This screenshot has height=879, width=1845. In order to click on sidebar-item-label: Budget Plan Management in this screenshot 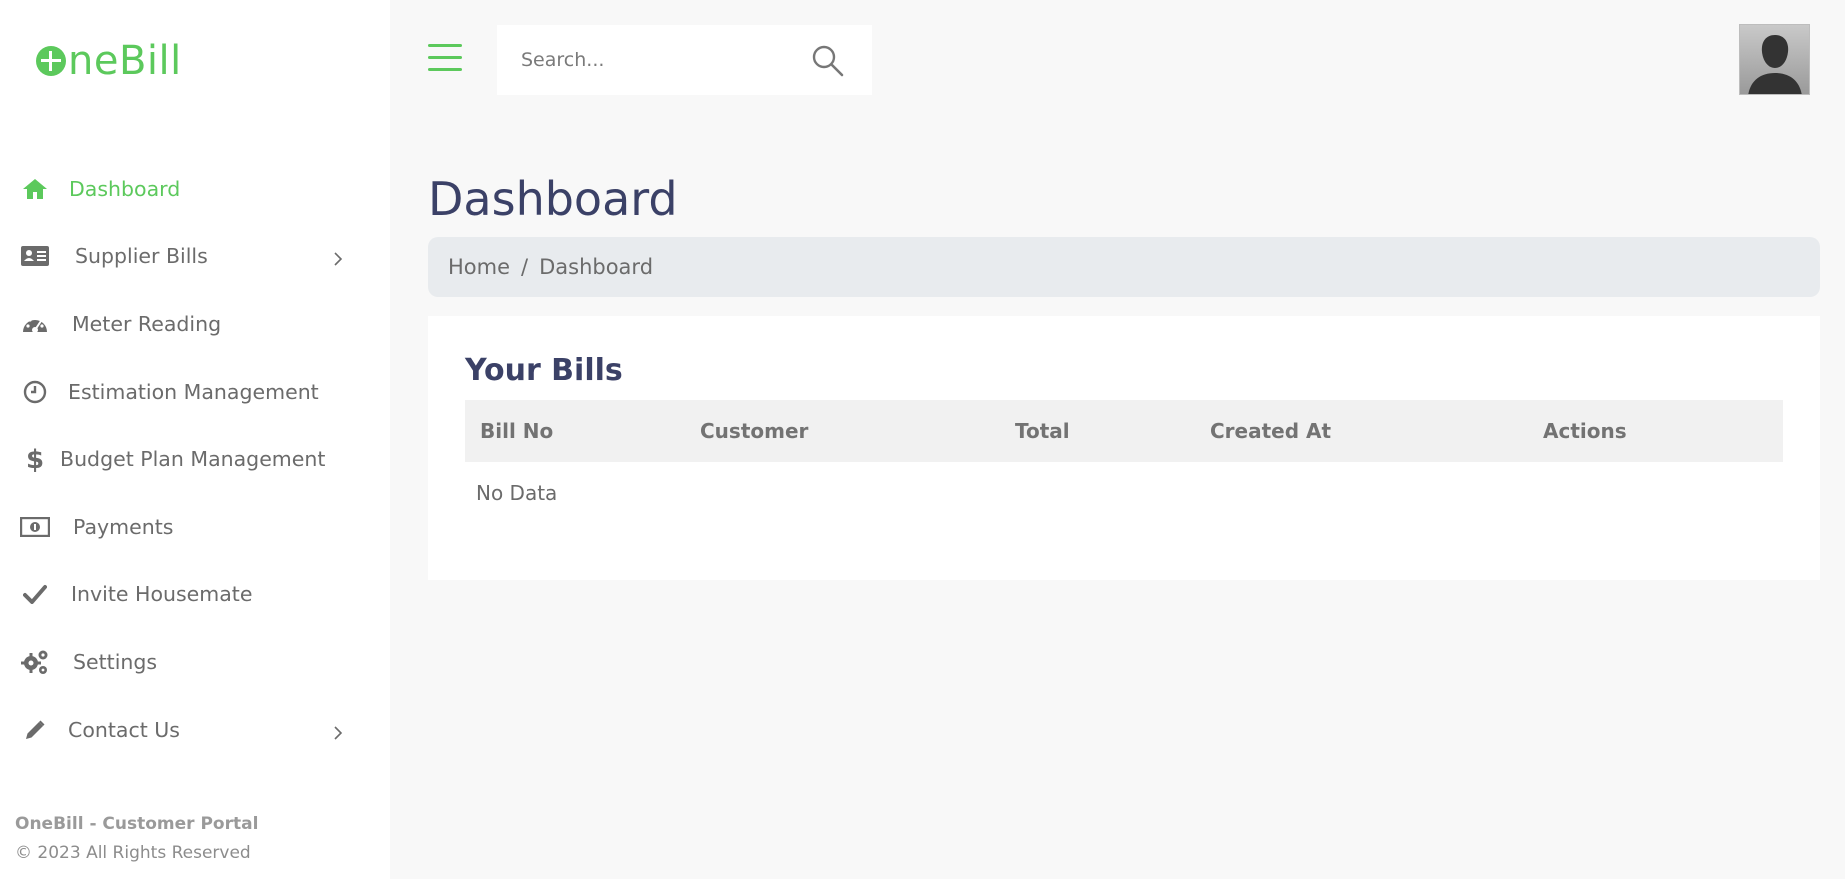, I will do `click(193, 459)`.